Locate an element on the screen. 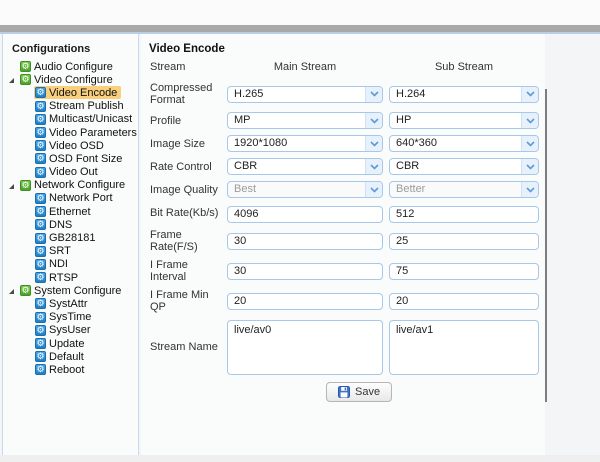 This screenshot has width=600, height=462. i-frame-interval-sub-input is located at coordinates (464, 271).